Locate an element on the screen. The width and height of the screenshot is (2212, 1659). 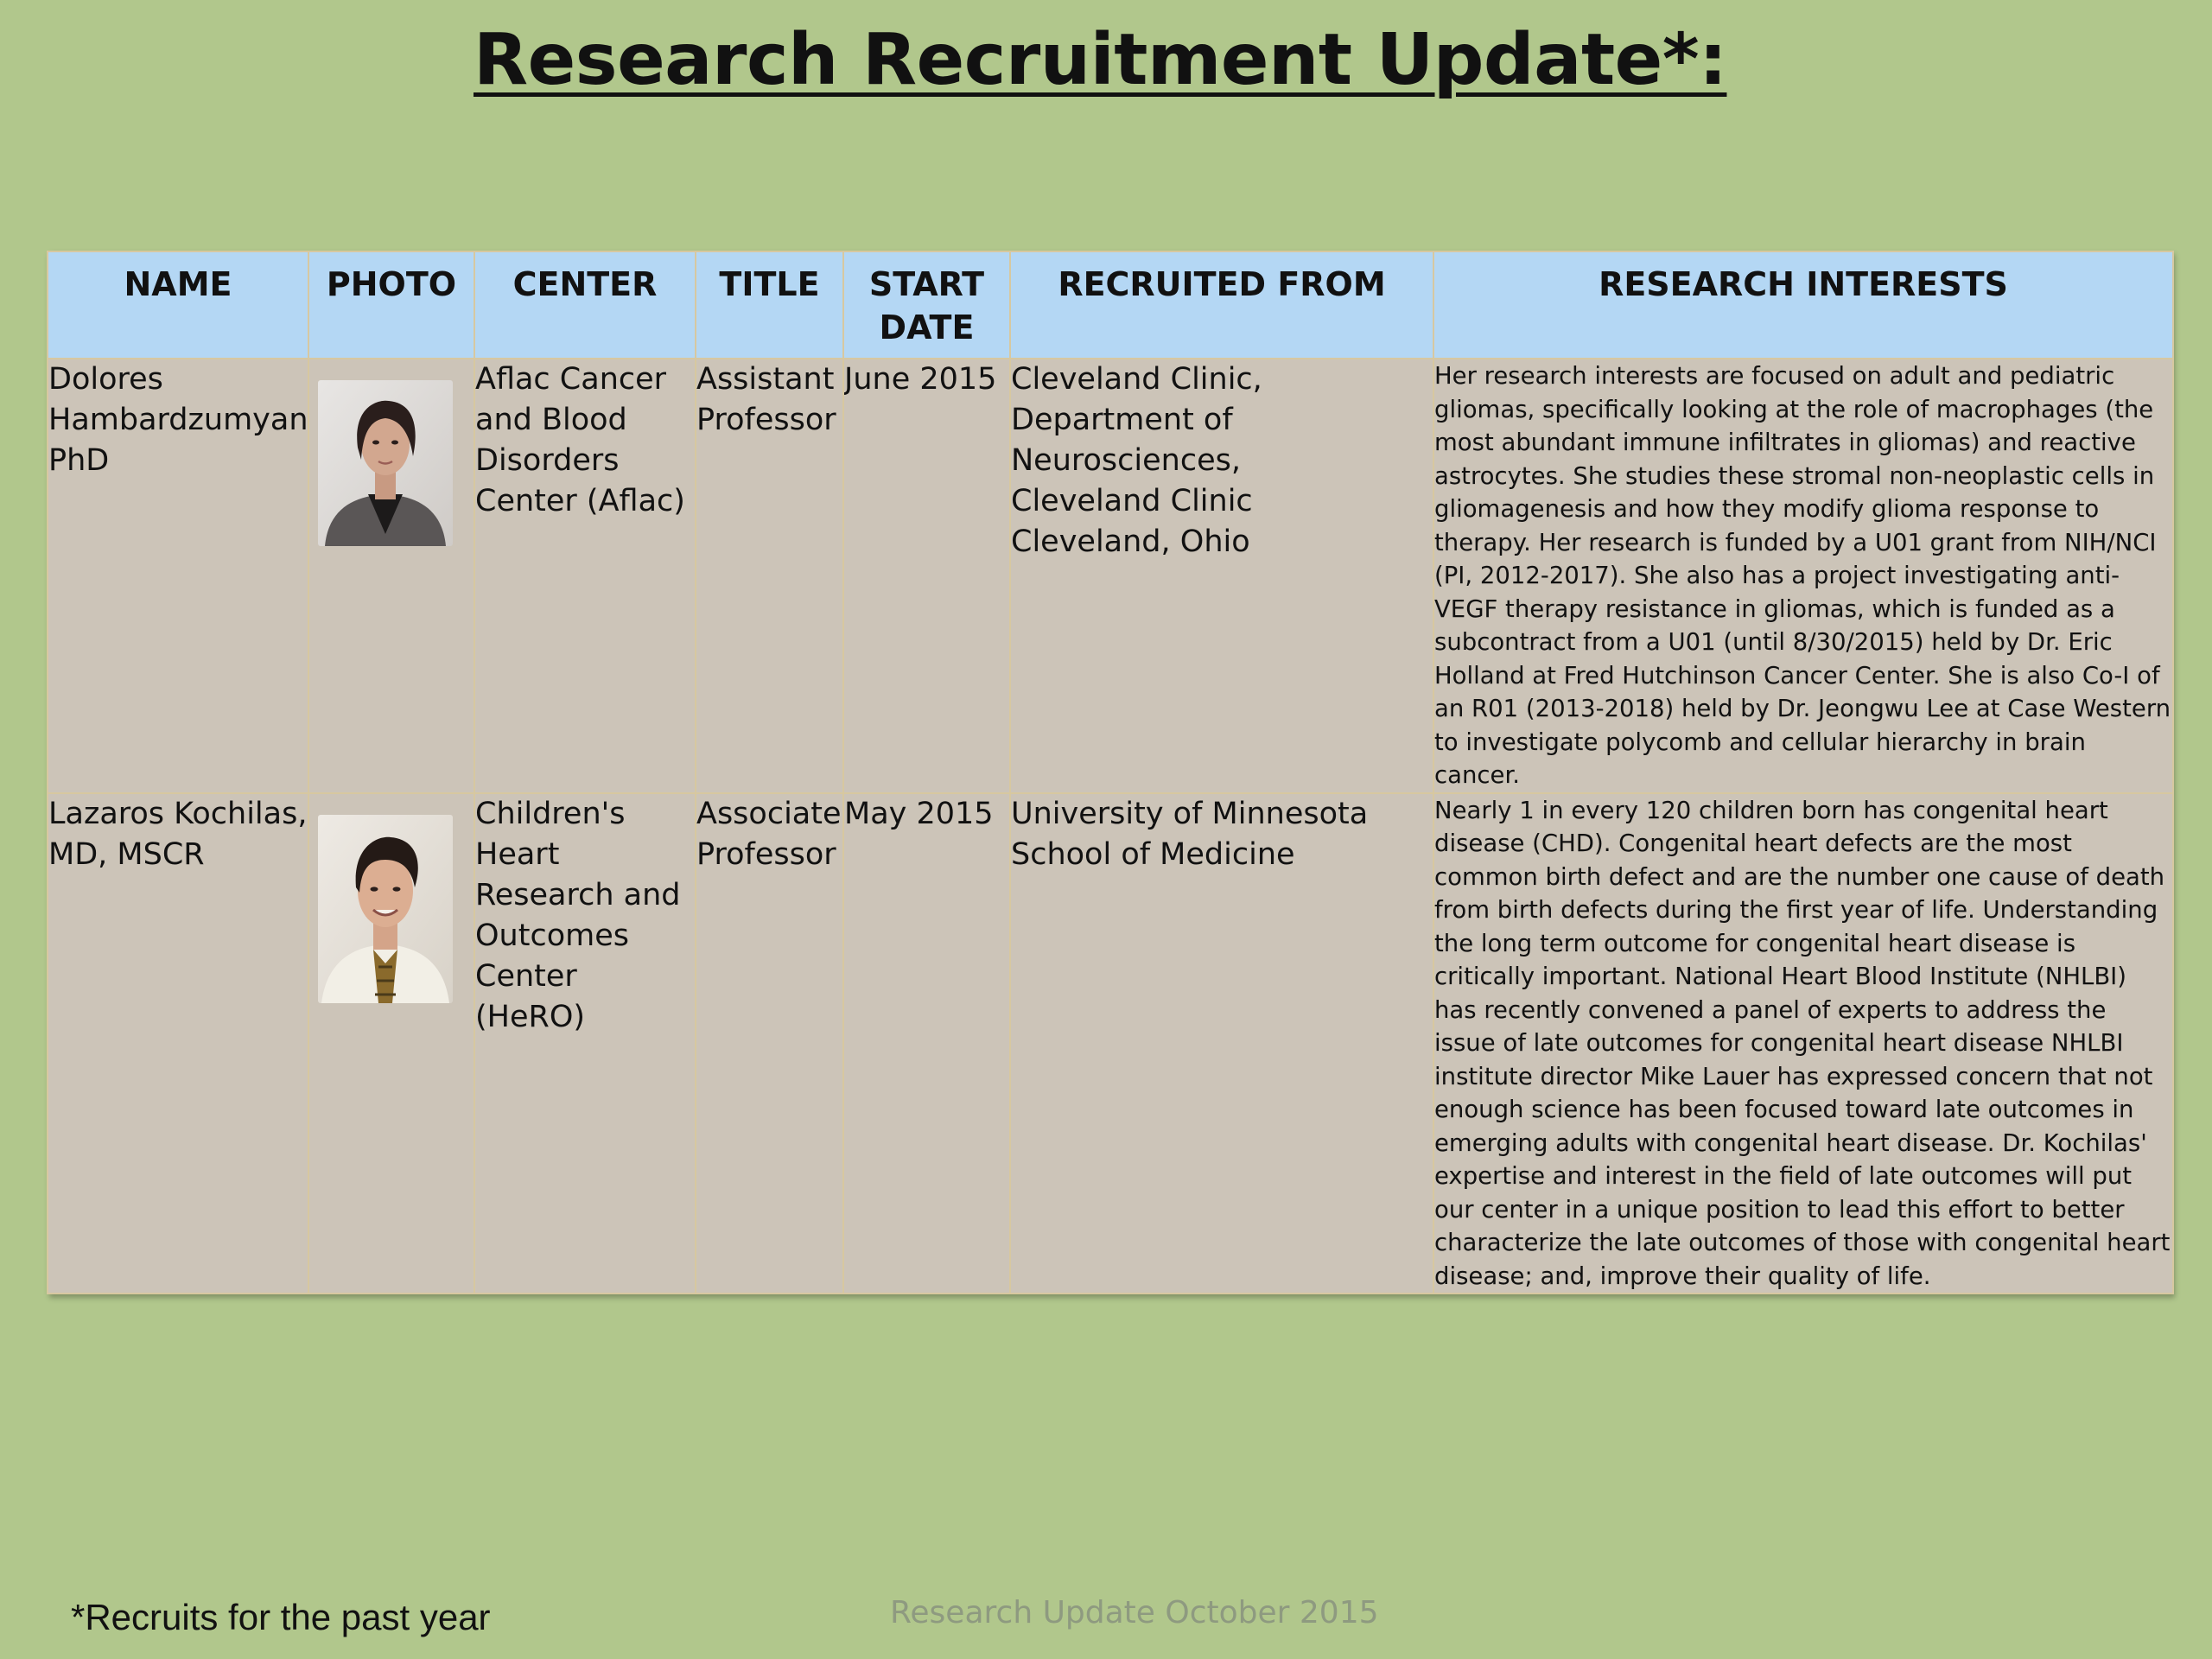
footer-text: Research Update October 2015 is located at coordinates (1134, 1612).